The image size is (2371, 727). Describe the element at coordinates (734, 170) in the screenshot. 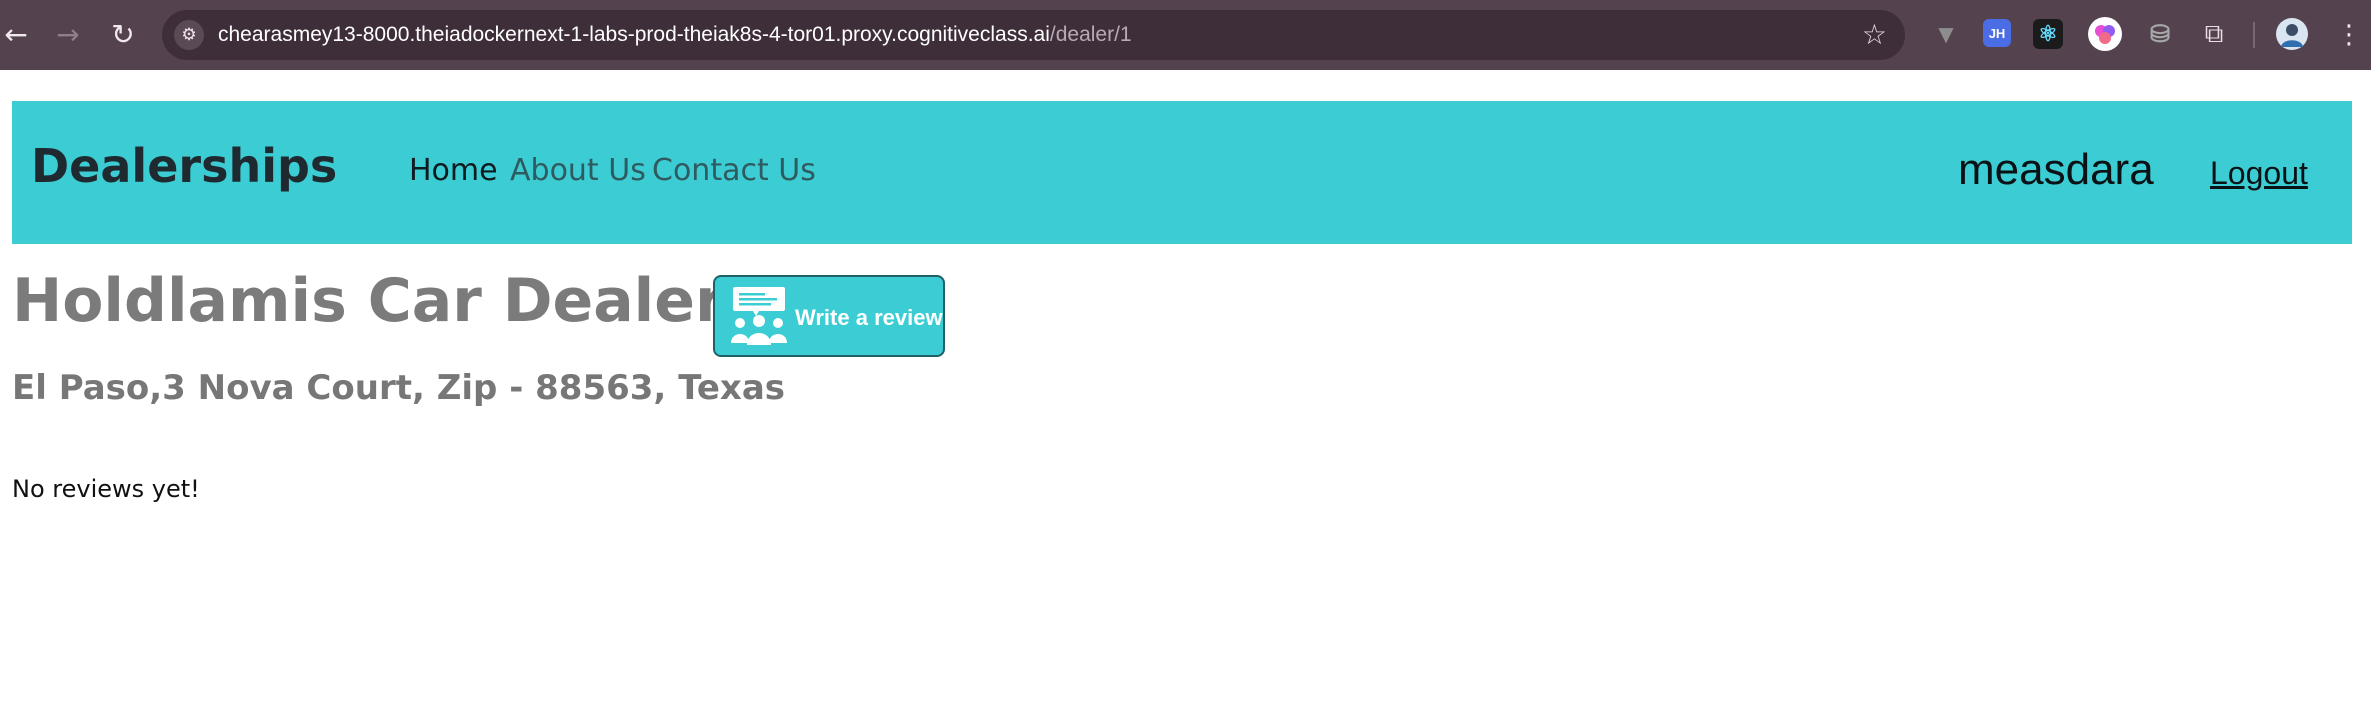

I see `nav-link-contact-us: Contact Us` at that location.